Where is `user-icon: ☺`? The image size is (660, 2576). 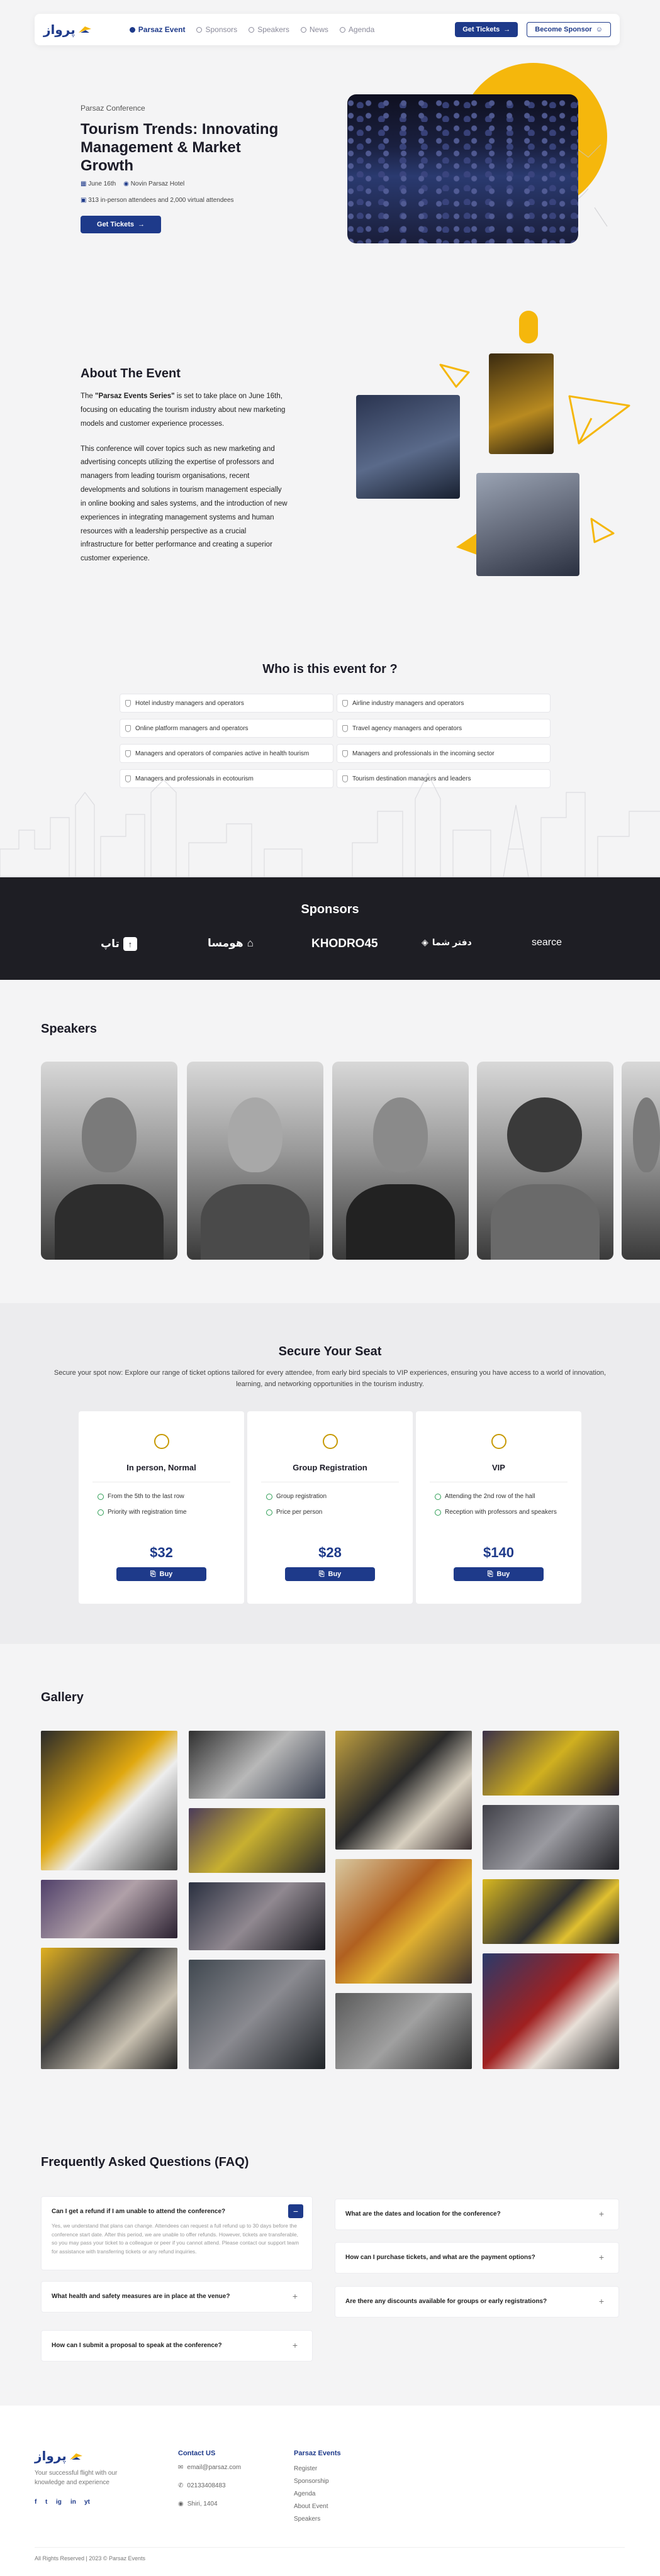
user-icon: ☺ is located at coordinates (599, 29).